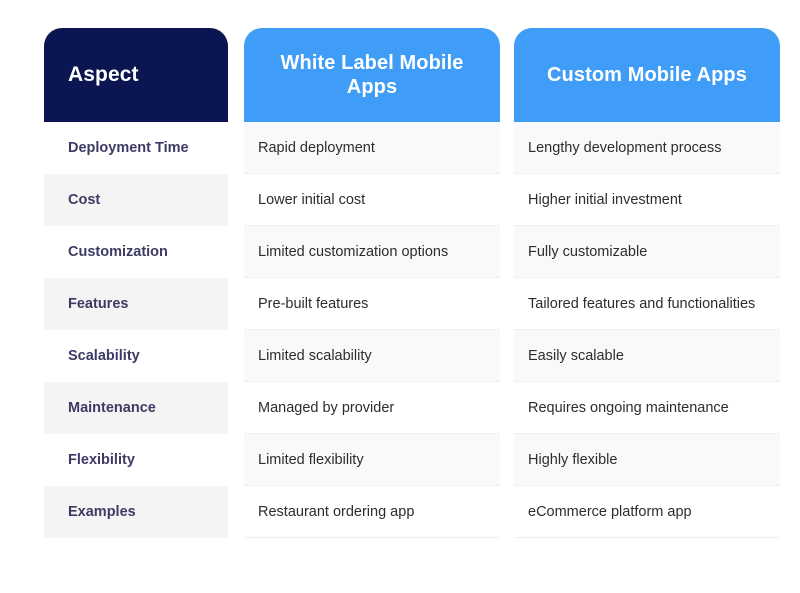  I want to click on table-row: Tailored features and functionalities, so click(647, 304).